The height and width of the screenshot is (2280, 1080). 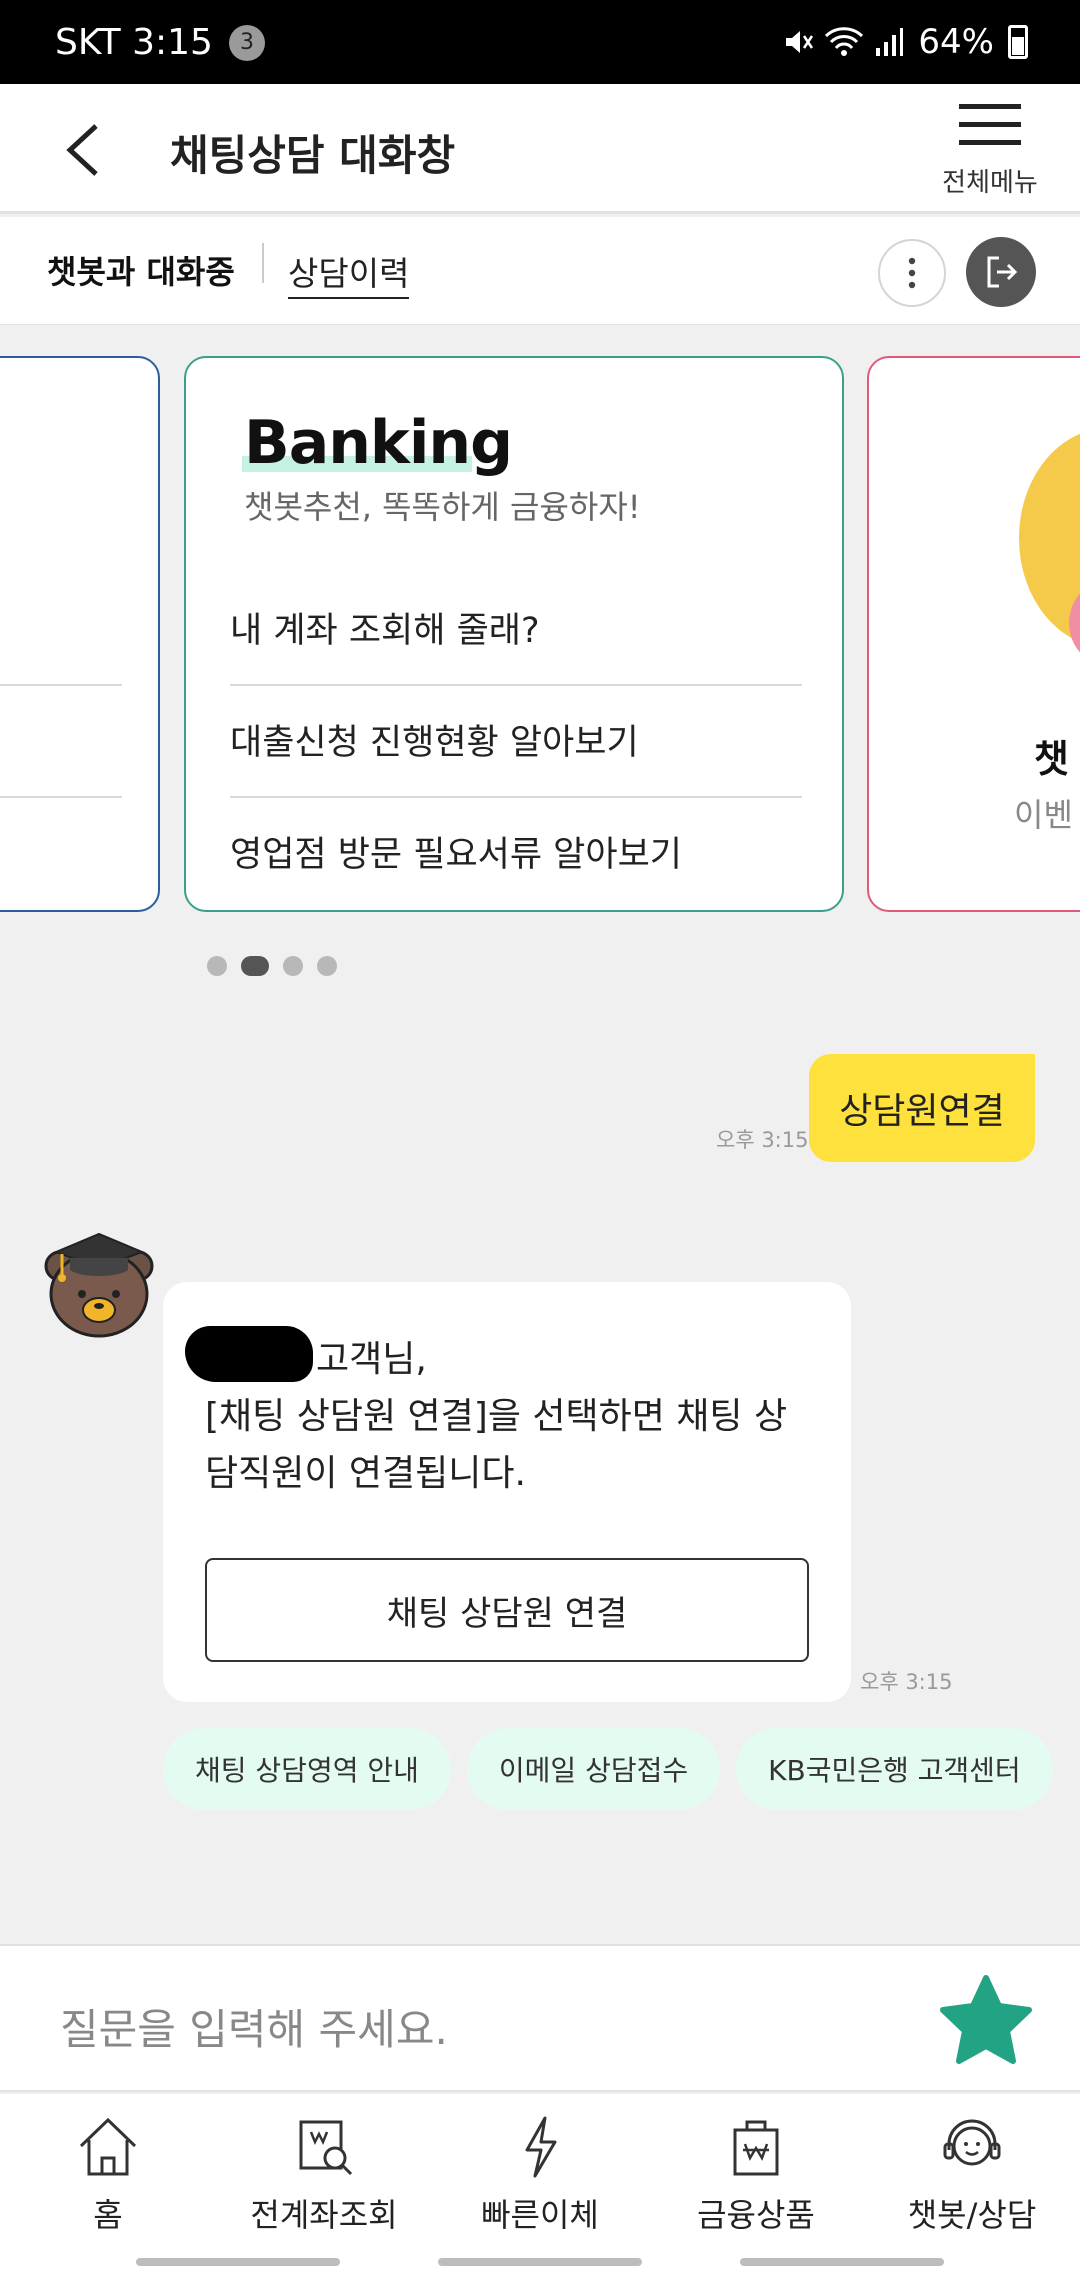 I want to click on page-title: 채팅상담 대화창, so click(x=313, y=155).